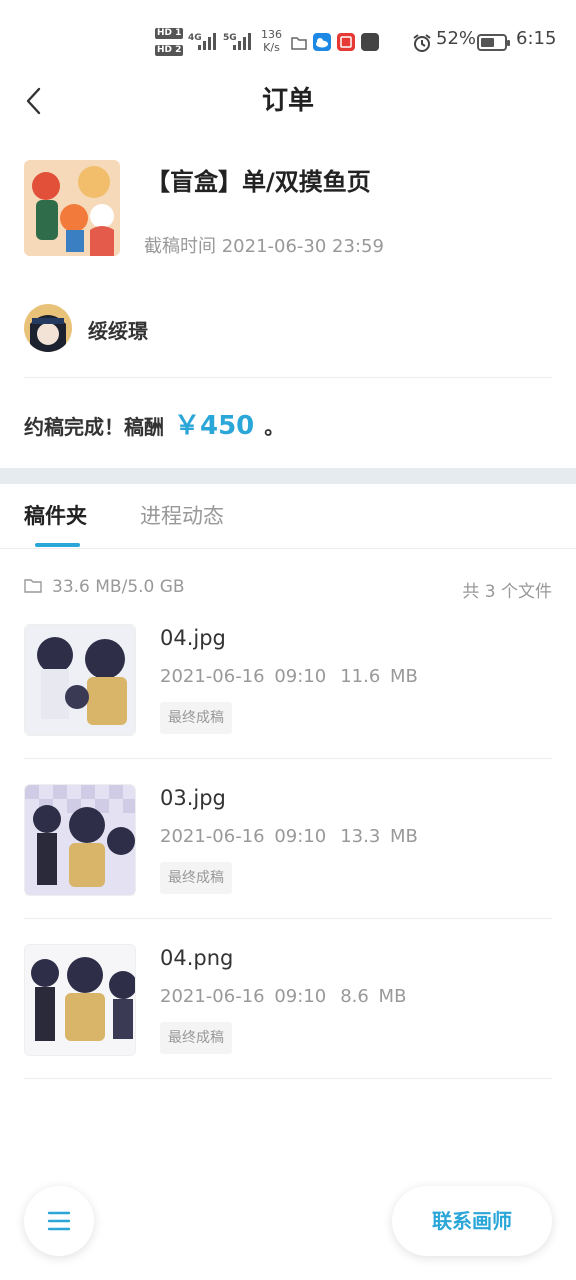  Describe the element at coordinates (72, 208) in the screenshot. I see `product-thumbnail` at that location.